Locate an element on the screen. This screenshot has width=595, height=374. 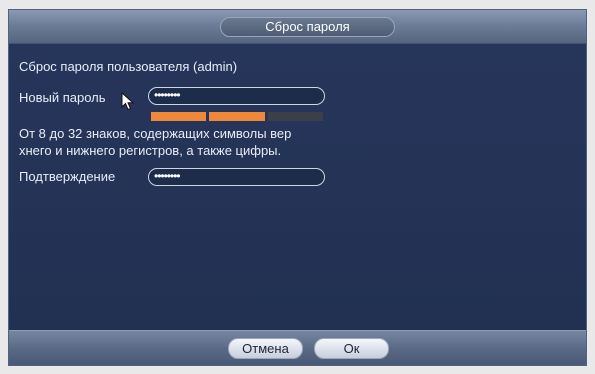
cancel-button: Отмена is located at coordinates (265, 348).